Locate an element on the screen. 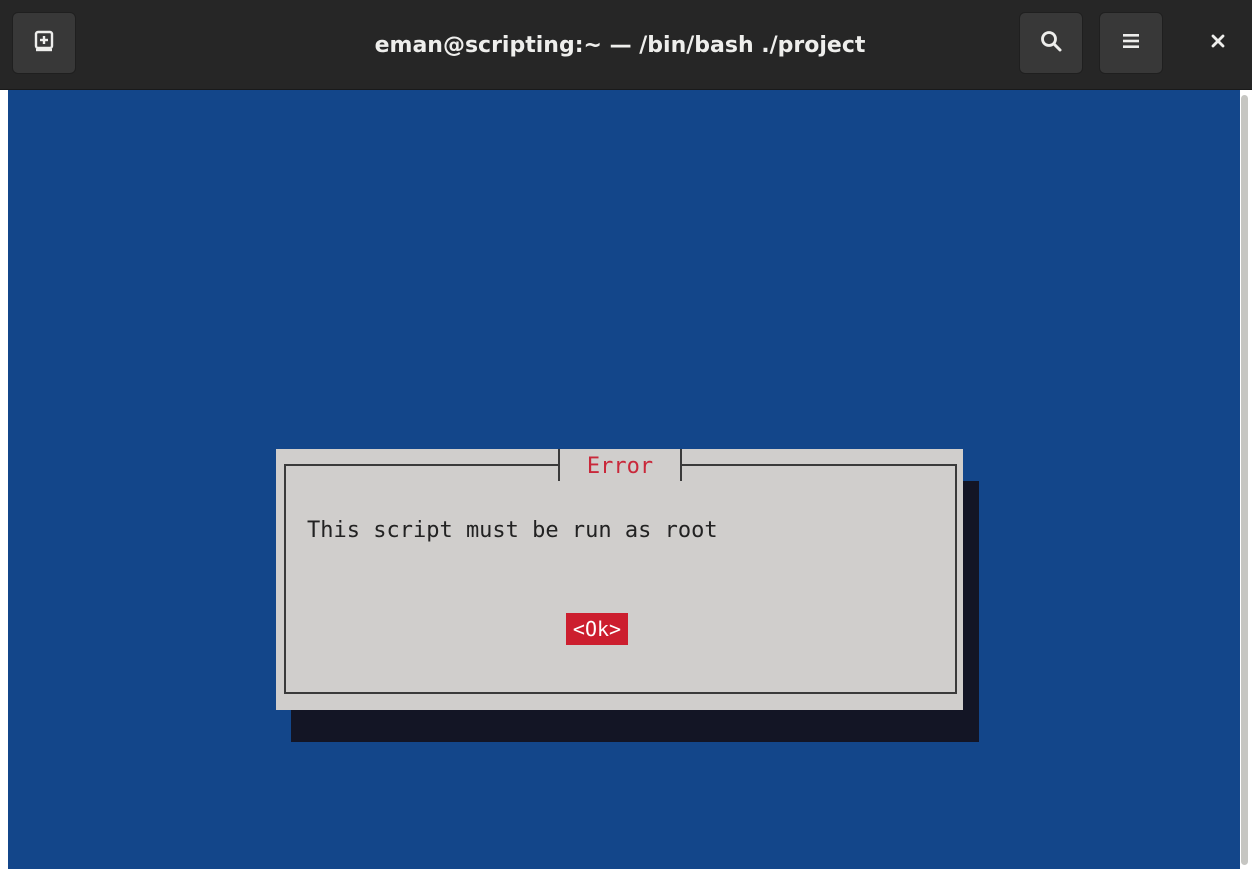 This screenshot has height=869, width=1252. dialog-title: Error is located at coordinates (620, 465).